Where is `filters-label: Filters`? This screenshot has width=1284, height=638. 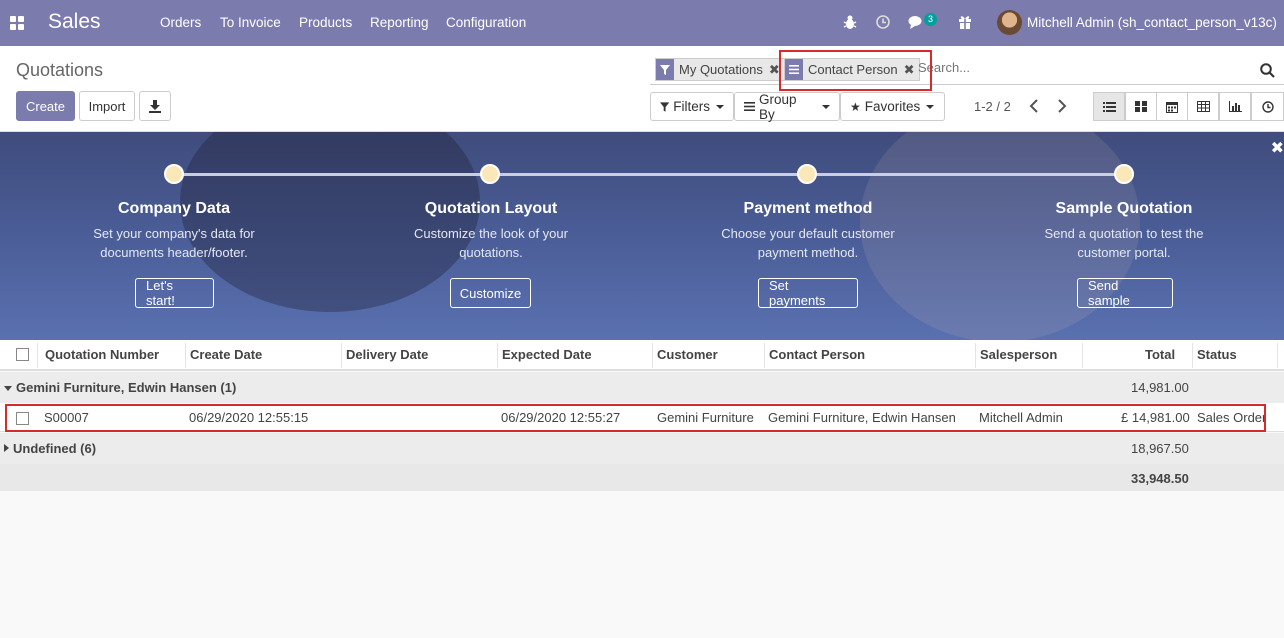
filters-label: Filters is located at coordinates (691, 106).